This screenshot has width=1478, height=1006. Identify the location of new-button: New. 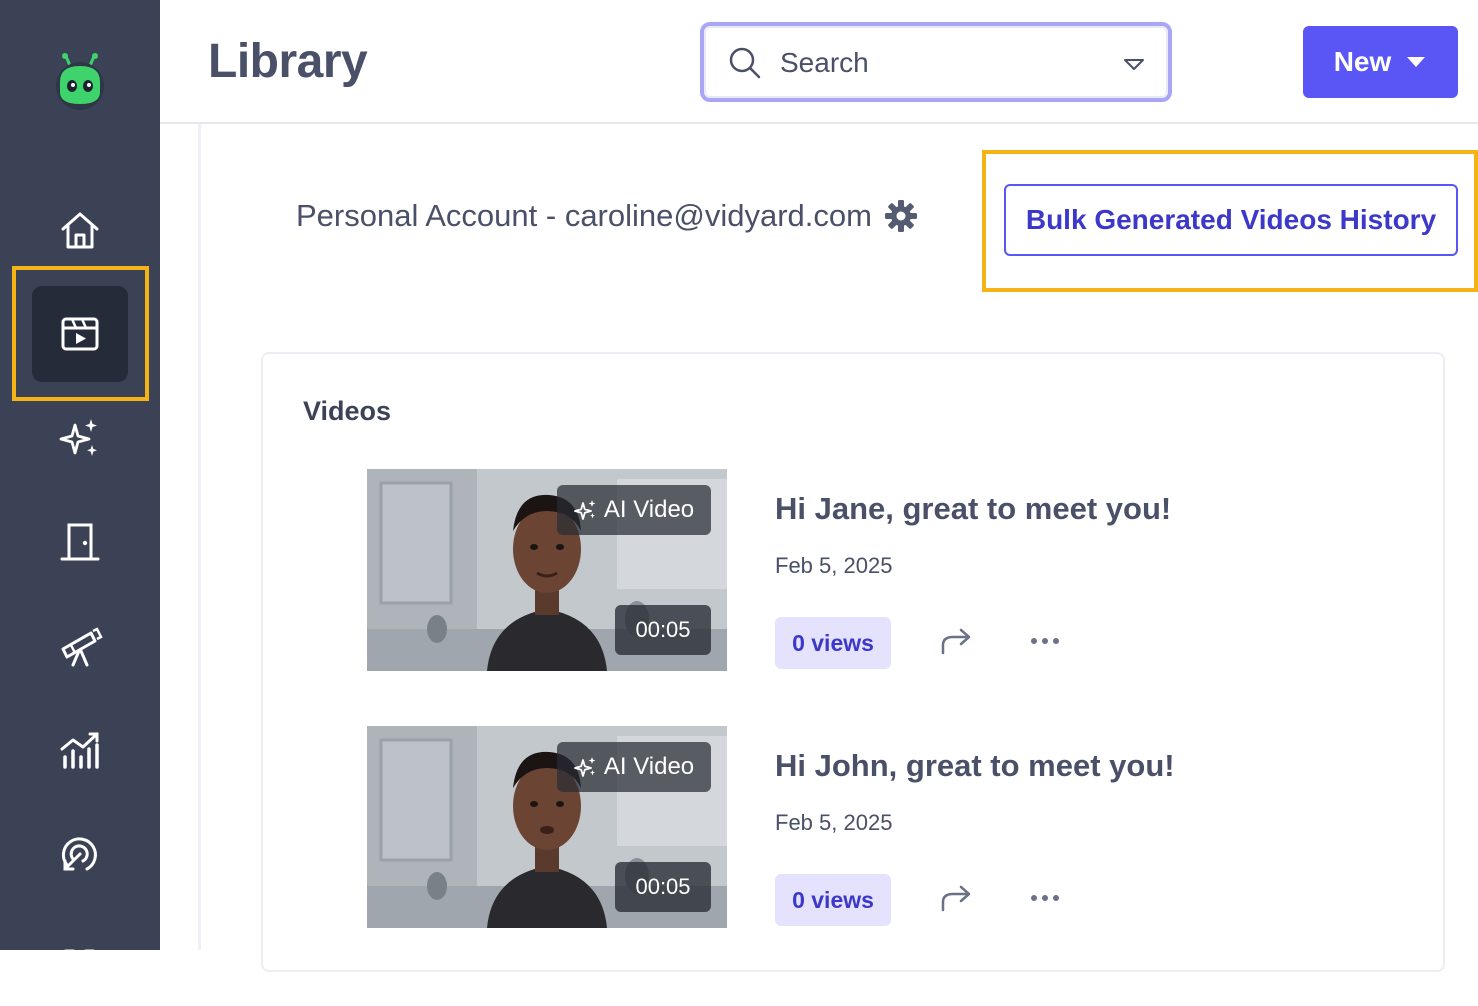
(1380, 62).